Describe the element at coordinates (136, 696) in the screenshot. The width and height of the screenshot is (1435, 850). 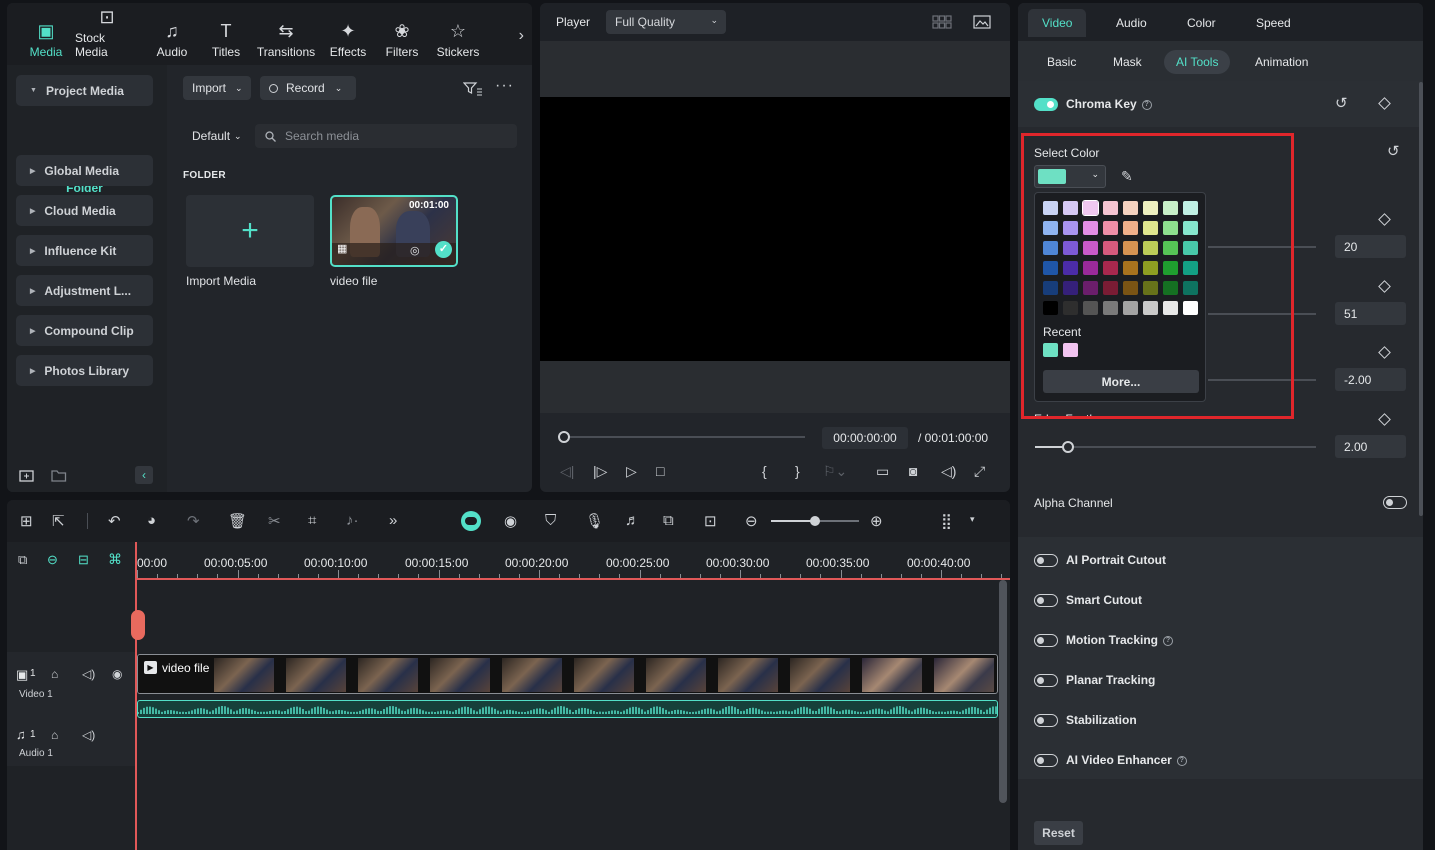
I see `playhead` at that location.